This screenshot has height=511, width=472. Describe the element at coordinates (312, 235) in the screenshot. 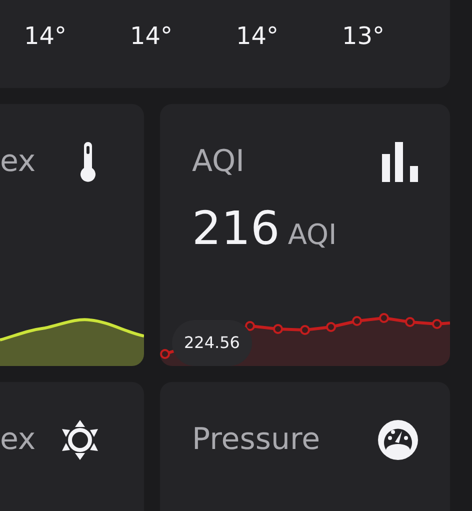

I see `value-unit: AQI` at that location.